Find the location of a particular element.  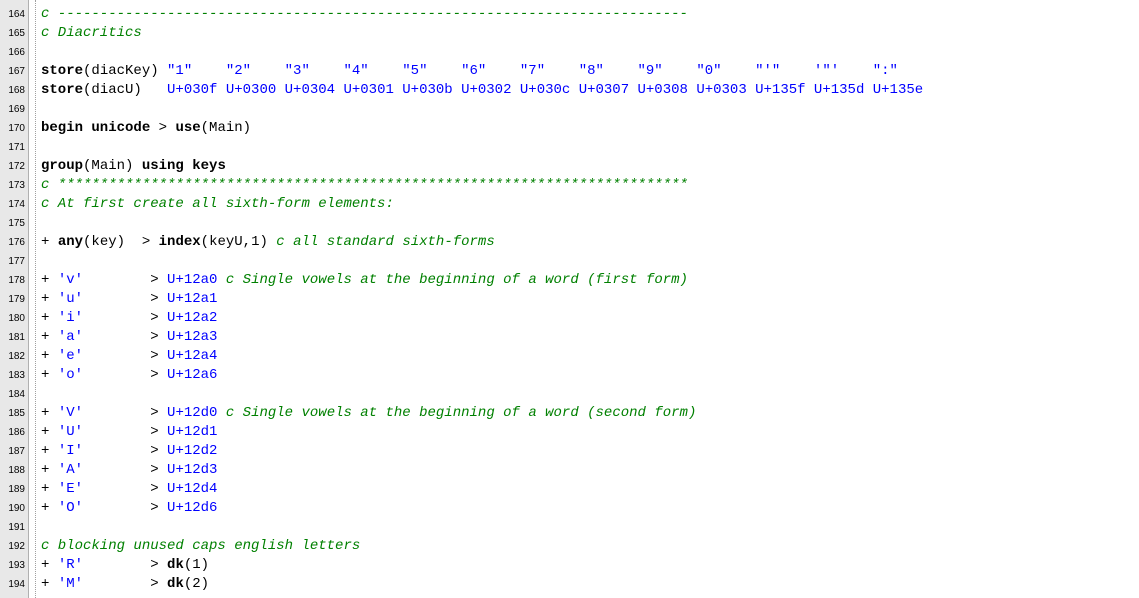

line-number: 164 is located at coordinates (16, 14).